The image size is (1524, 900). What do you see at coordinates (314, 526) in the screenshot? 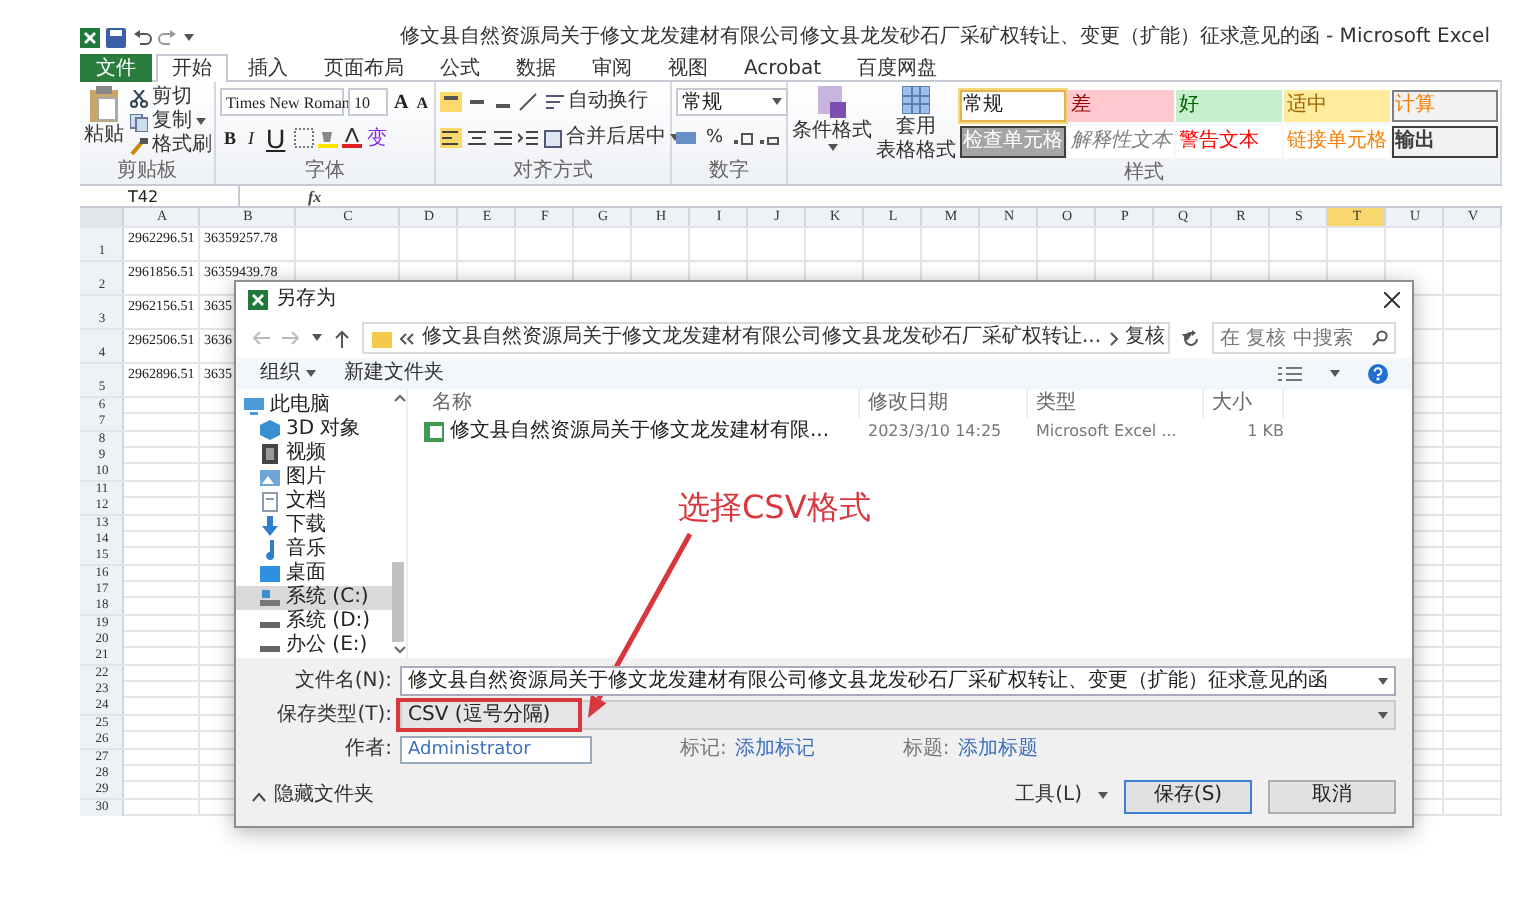
I see `nav-pane-item: 下载` at bounding box center [314, 526].